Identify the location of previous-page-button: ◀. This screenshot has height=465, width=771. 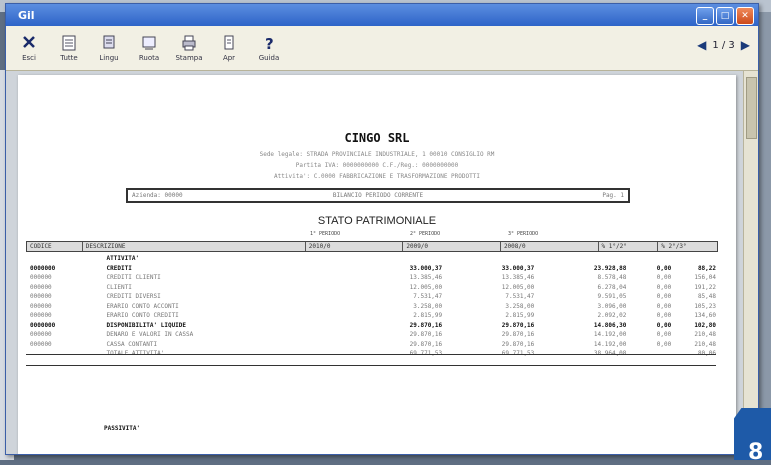
(701, 45).